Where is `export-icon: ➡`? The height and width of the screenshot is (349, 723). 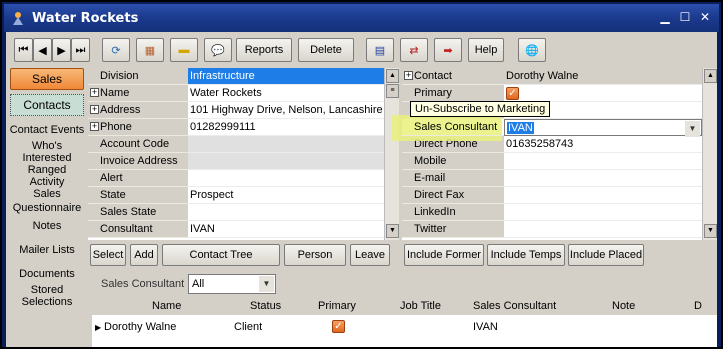 export-icon: ➡ is located at coordinates (448, 50).